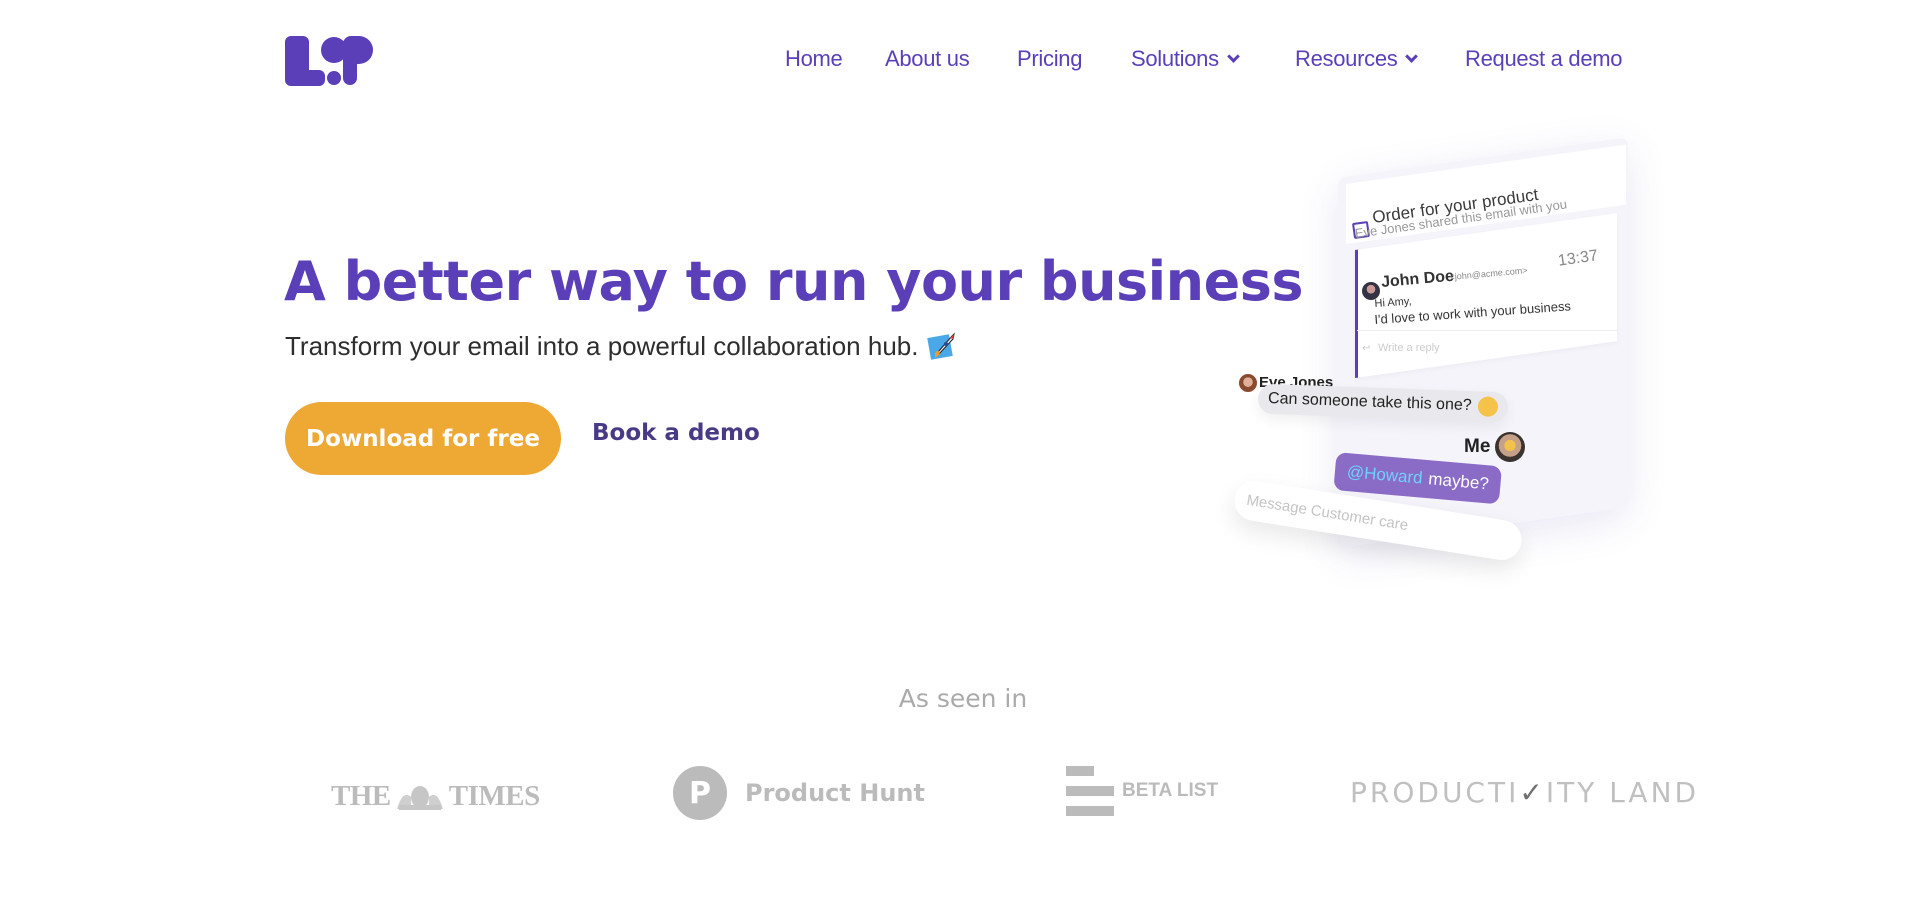 The width and height of the screenshot is (1920, 903). What do you see at coordinates (794, 281) in the screenshot?
I see `hero-title: A better way to run your business` at bounding box center [794, 281].